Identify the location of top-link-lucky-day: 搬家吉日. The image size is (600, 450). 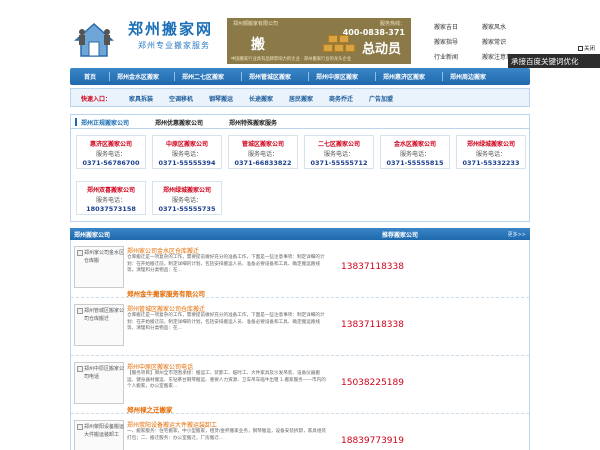
(446, 26).